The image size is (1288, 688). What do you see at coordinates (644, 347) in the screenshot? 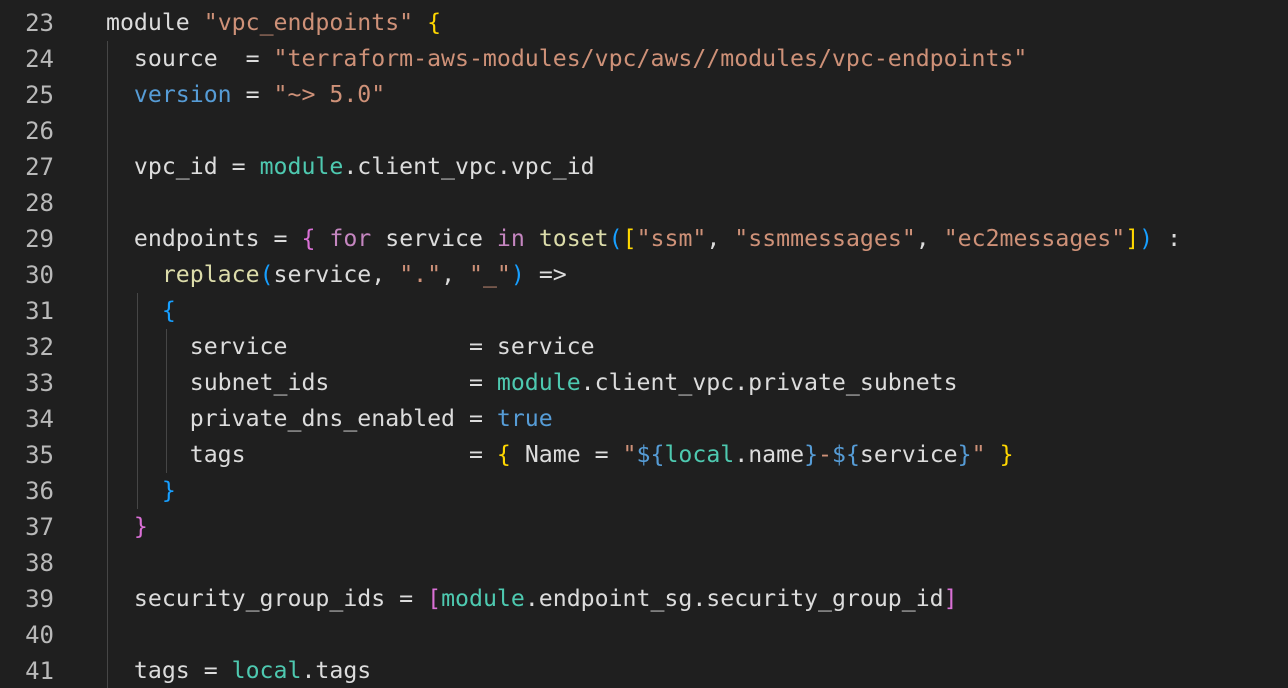
I see `code-line: 32 service = service` at bounding box center [644, 347].